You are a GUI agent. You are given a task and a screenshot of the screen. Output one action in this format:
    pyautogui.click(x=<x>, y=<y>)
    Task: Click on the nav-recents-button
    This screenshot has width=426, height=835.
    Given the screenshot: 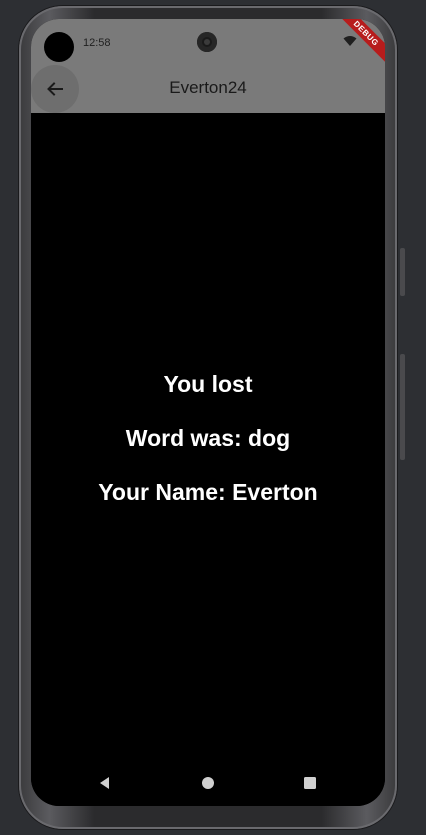 What is the action you would take?
    pyautogui.click(x=310, y=783)
    